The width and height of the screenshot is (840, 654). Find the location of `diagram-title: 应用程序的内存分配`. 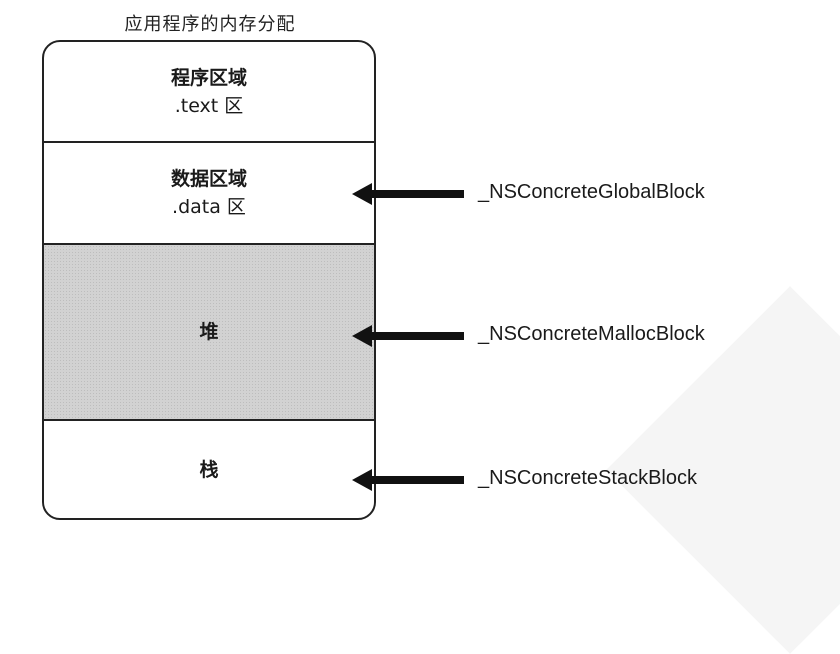

diagram-title: 应用程序的内存分配 is located at coordinates (210, 24).